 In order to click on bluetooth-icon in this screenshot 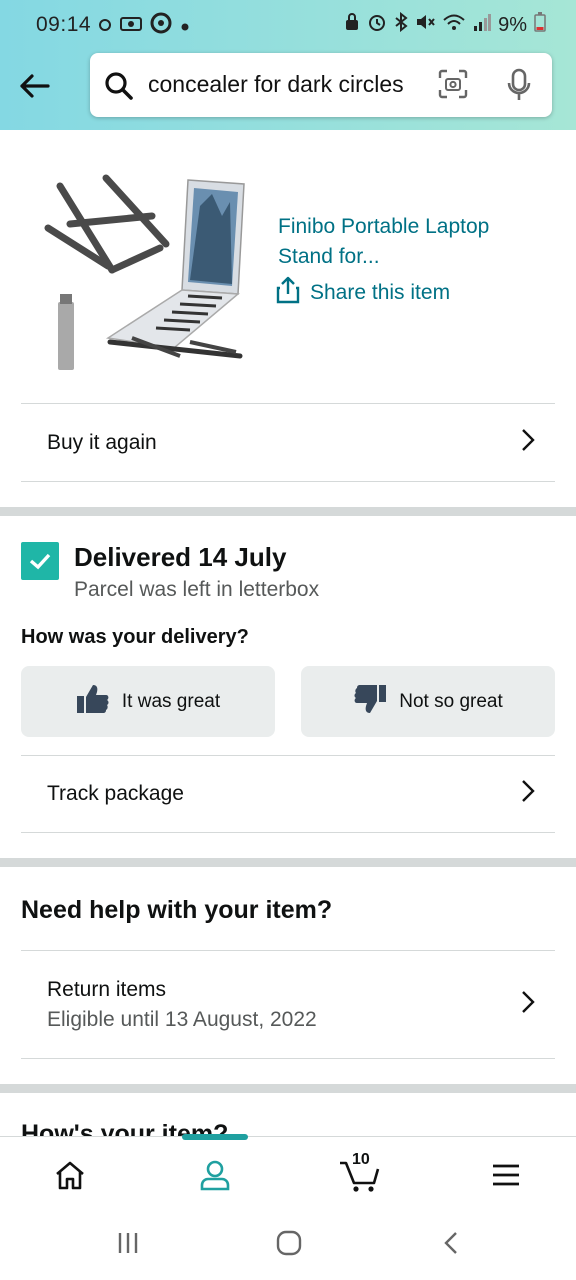, I will do `click(401, 24)`.